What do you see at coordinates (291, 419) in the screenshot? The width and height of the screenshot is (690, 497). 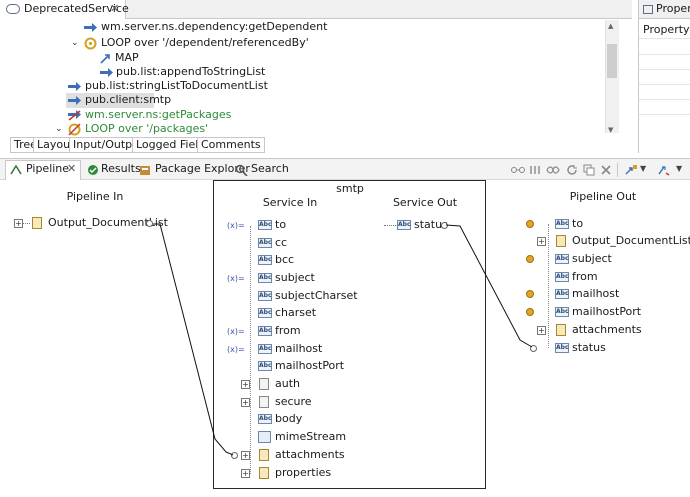 I see `service-in-field-body: Abc body` at bounding box center [291, 419].